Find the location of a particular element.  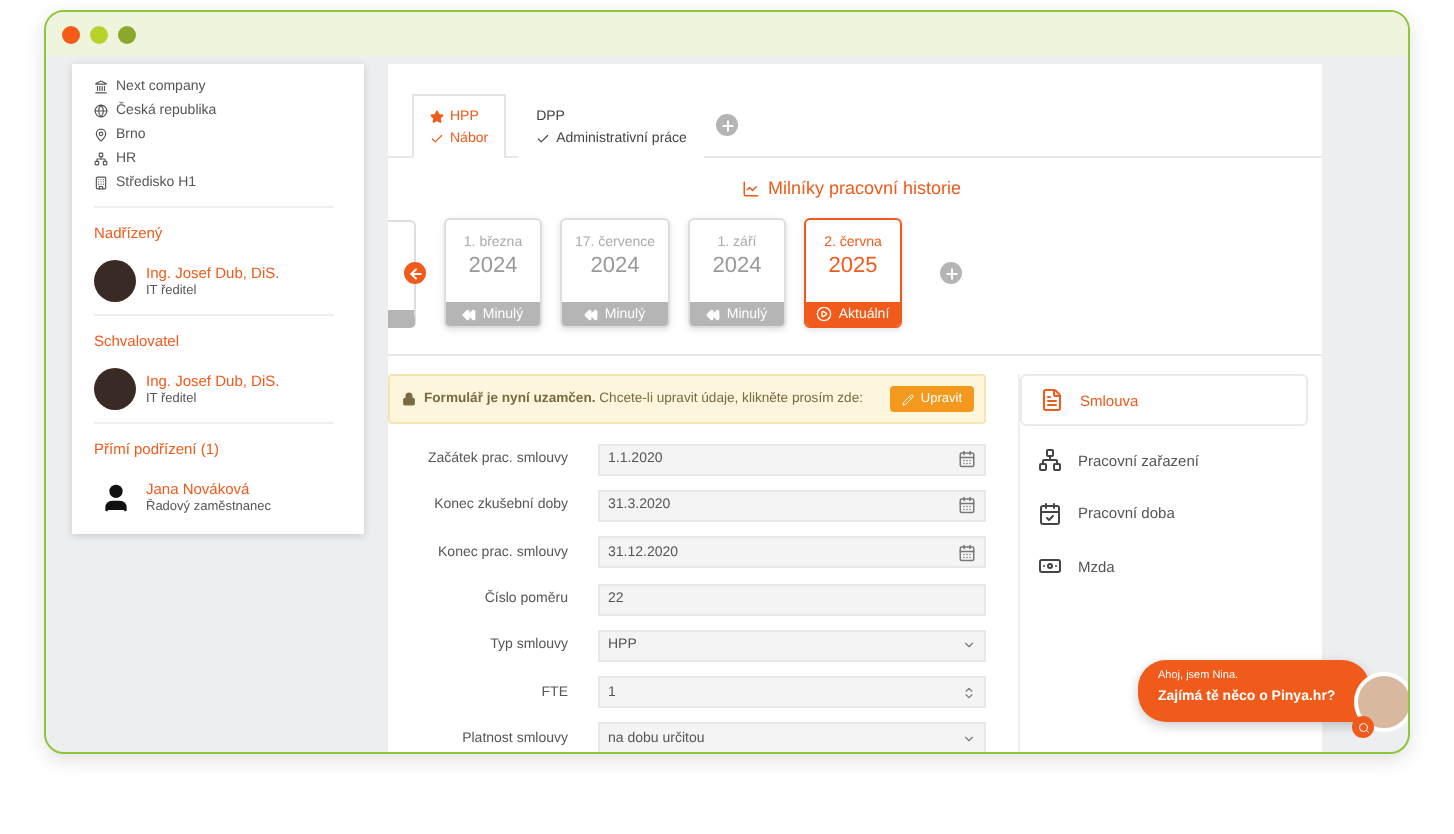

milestones-title: Milníky pracovní historie is located at coordinates (852, 188).